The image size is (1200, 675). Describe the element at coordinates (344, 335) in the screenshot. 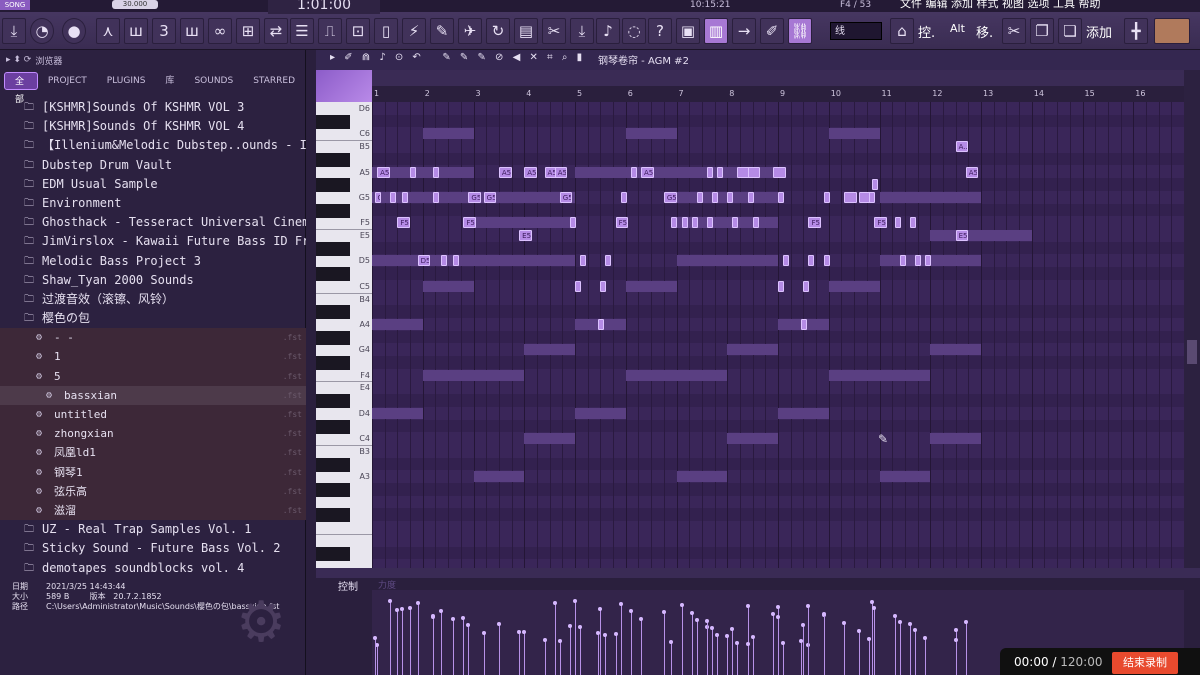

I see `piano-keyboard: D6 C6 B5 A5 G5 F5 E5 D5 C5 B4 A4 G4 F4 E4 D4 C4 B3 A3` at that location.